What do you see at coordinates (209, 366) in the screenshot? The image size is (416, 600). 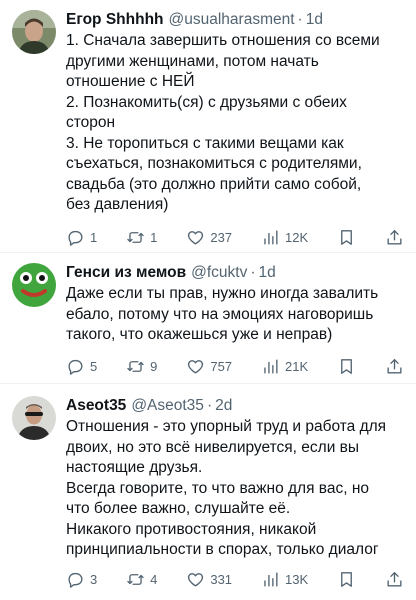 I see `like-button: 757` at bounding box center [209, 366].